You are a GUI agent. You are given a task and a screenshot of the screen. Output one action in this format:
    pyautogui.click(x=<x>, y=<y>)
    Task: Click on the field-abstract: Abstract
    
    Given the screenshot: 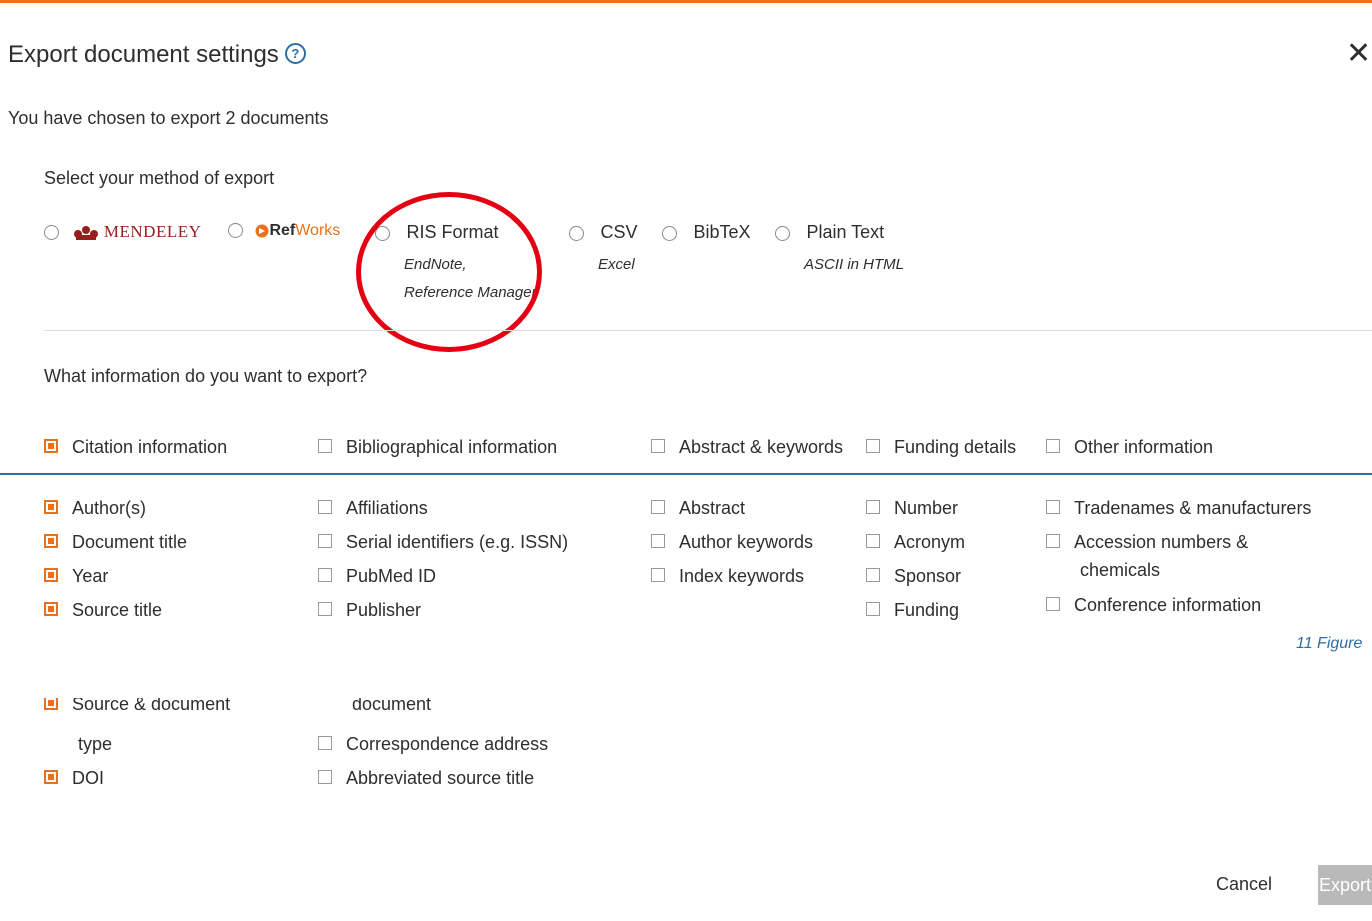 What is the action you would take?
    pyautogui.click(x=698, y=508)
    